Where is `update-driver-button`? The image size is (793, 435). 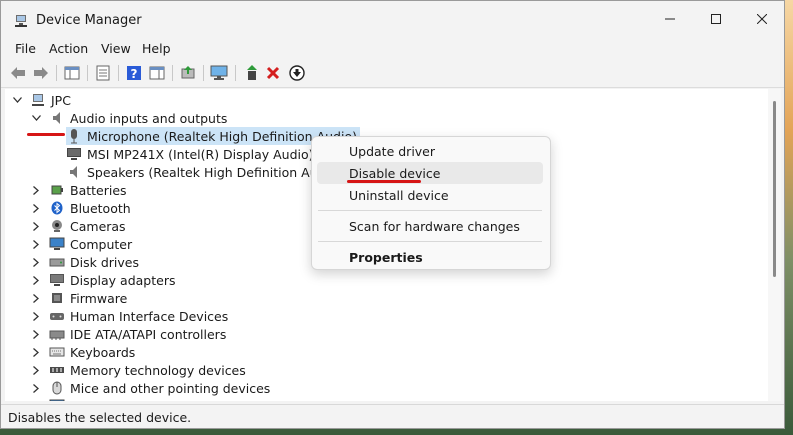 update-driver-button is located at coordinates (188, 73).